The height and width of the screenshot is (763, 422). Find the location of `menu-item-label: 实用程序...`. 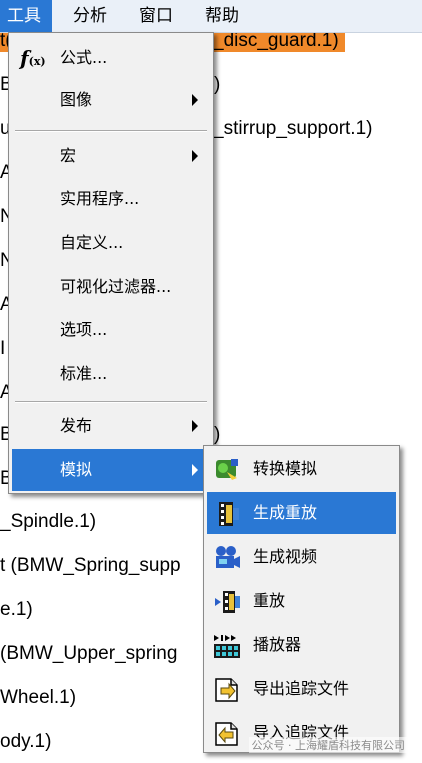

menu-item-label: 实用程序... is located at coordinates (100, 198).